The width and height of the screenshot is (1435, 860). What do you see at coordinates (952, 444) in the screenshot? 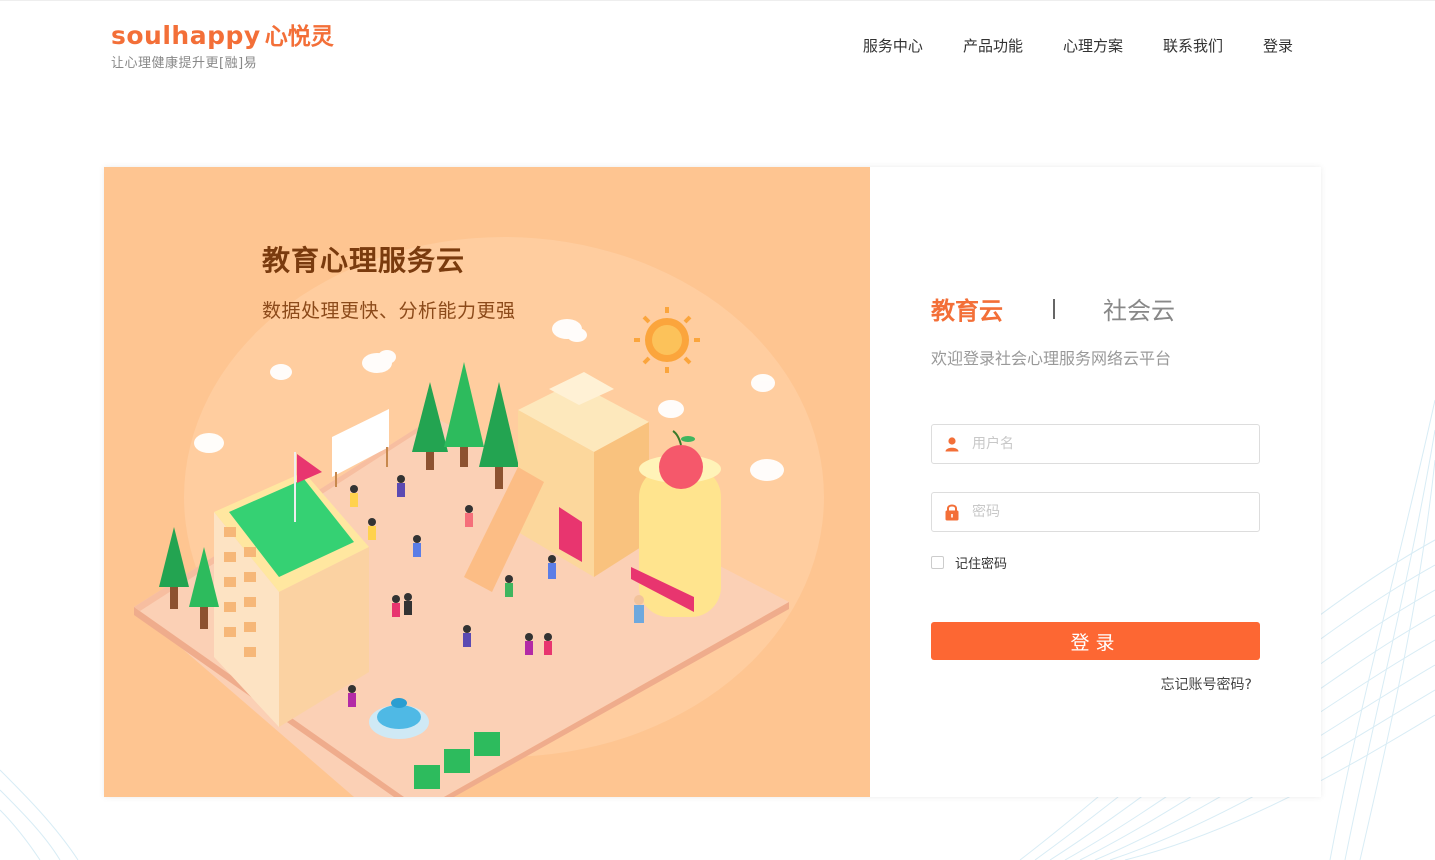
I see `user-icon` at bounding box center [952, 444].